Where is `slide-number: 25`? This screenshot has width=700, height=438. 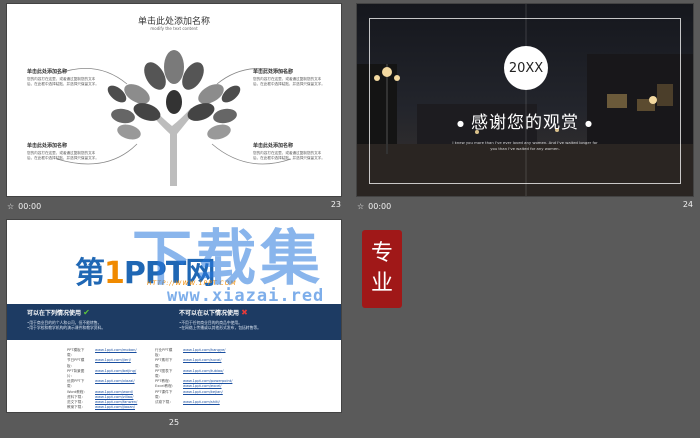 slide-number: 25 is located at coordinates (174, 422).